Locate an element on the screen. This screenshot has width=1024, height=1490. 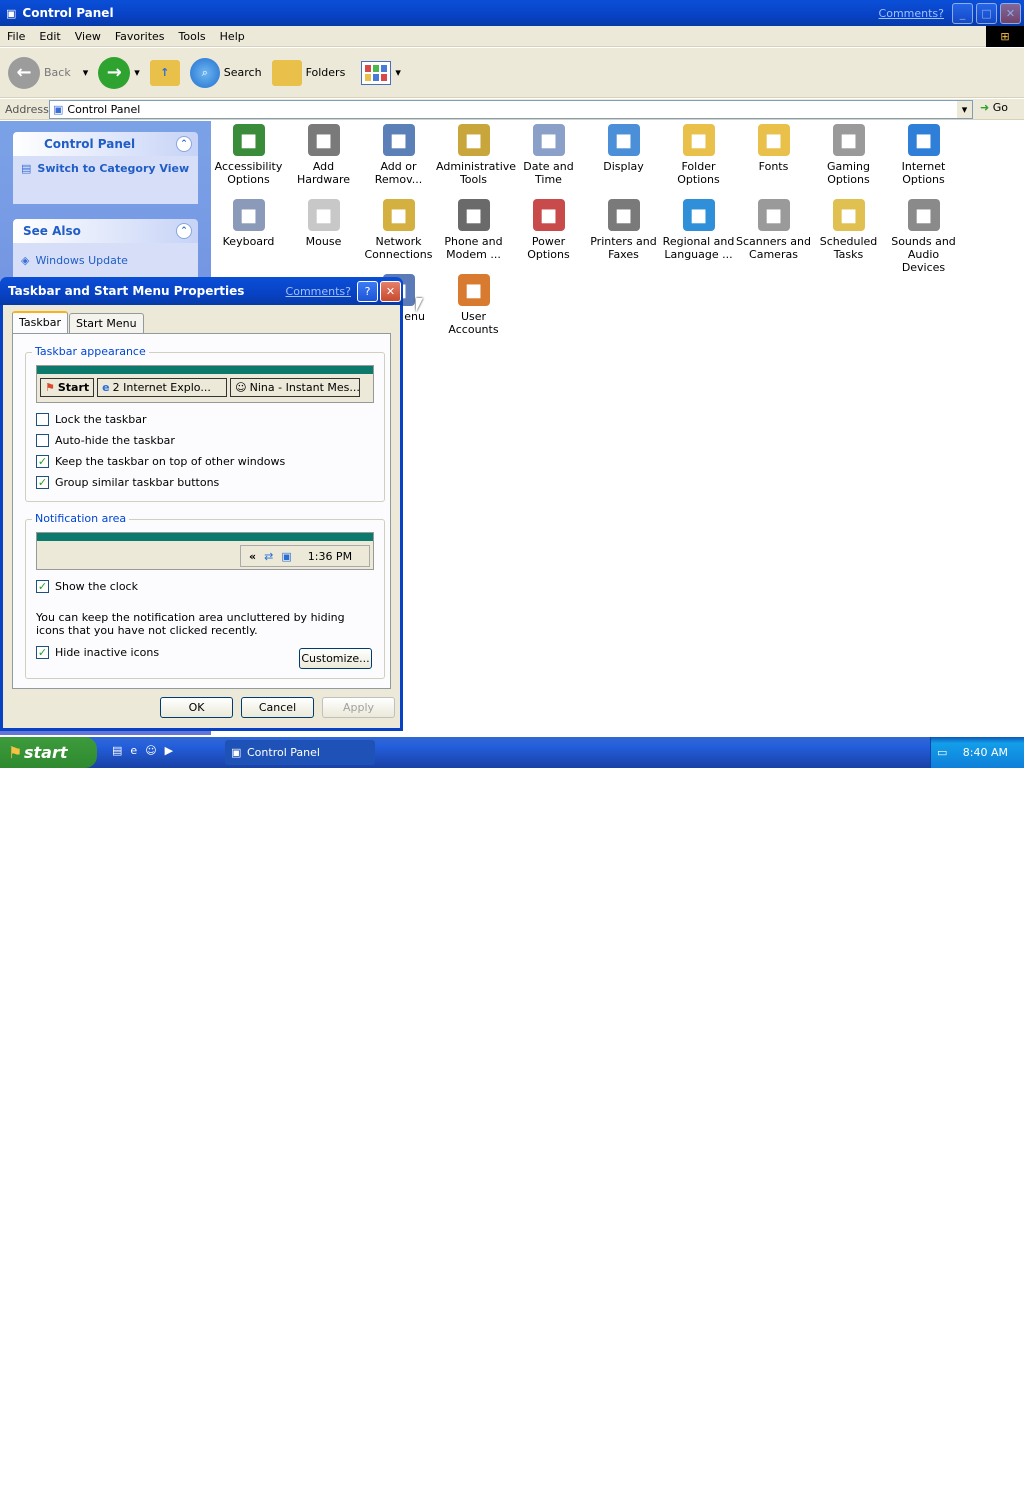
control-panel-item: ■ Fonts is located at coordinates (773, 148).